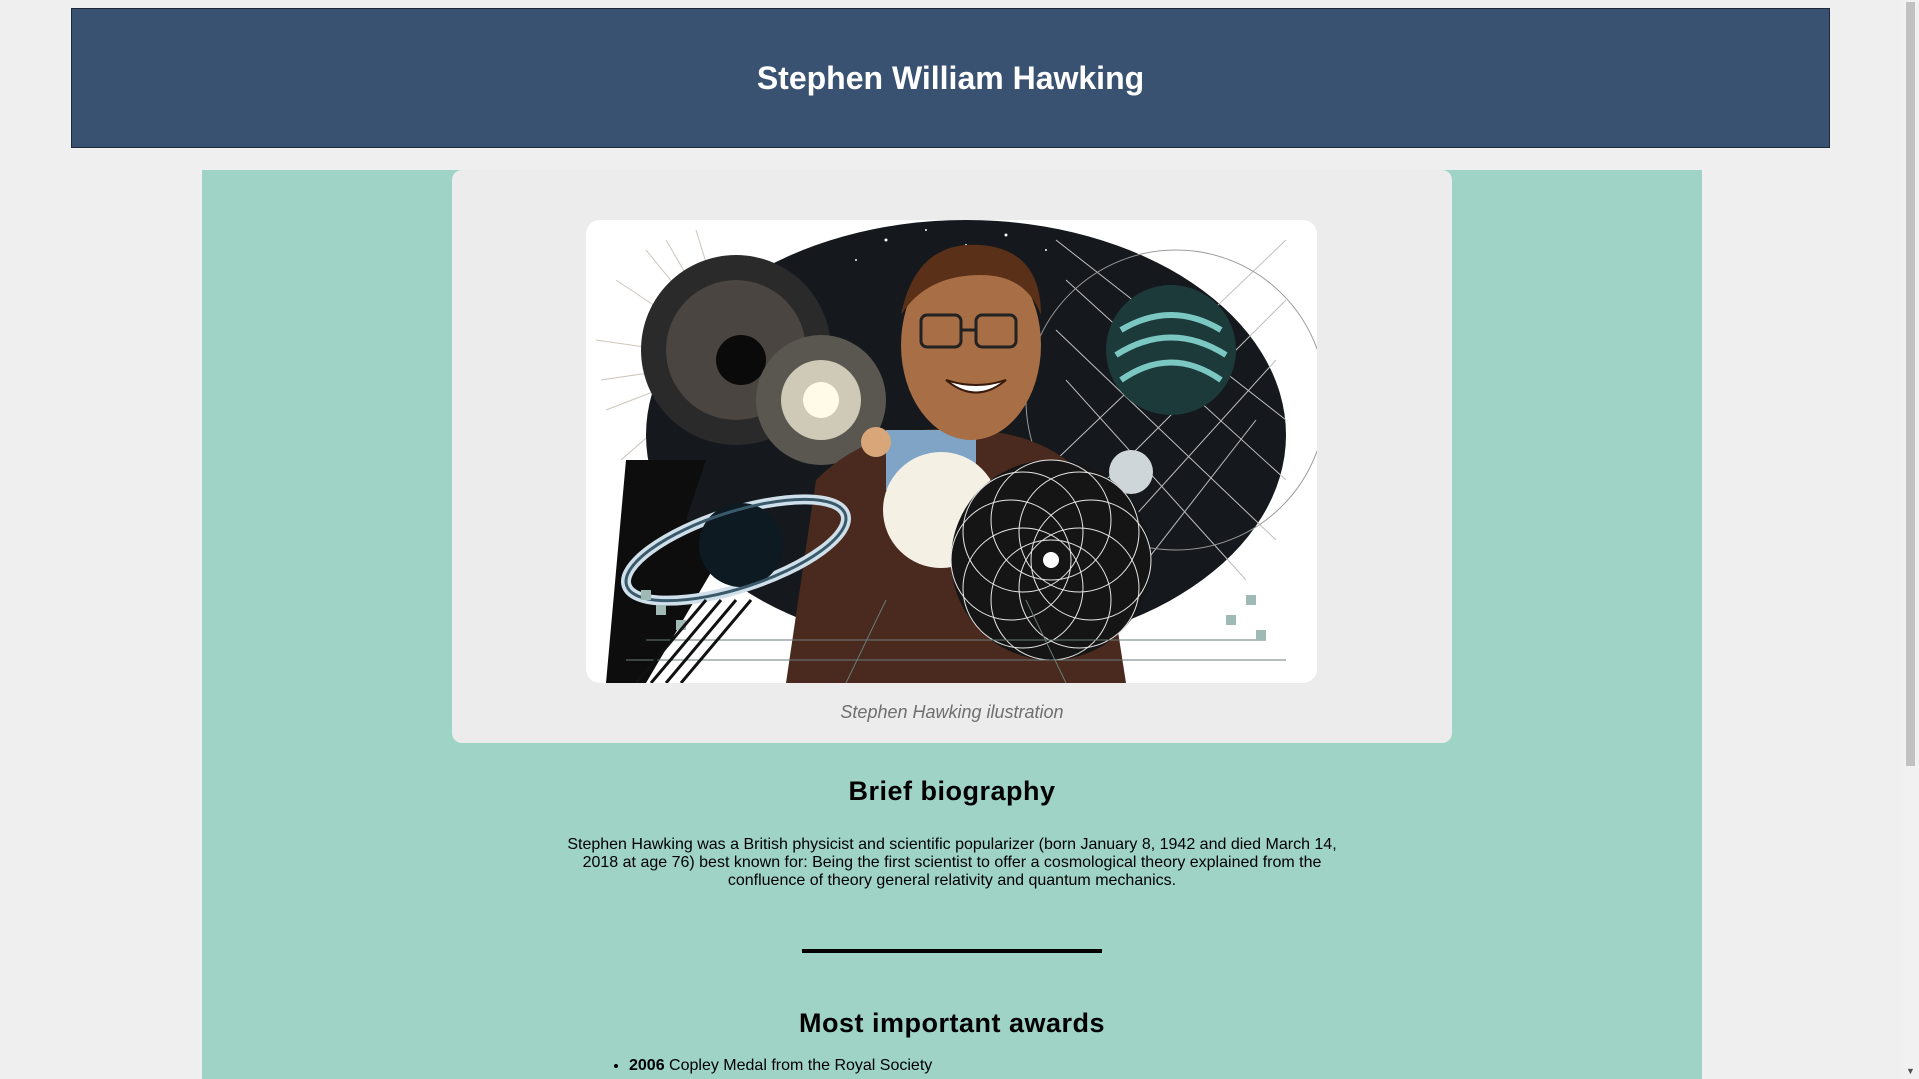 Image resolution: width=1919 pixels, height=1079 pixels. I want to click on awards-list: 2006 Copley Medal from the Royal Society, so click(769, 1066).